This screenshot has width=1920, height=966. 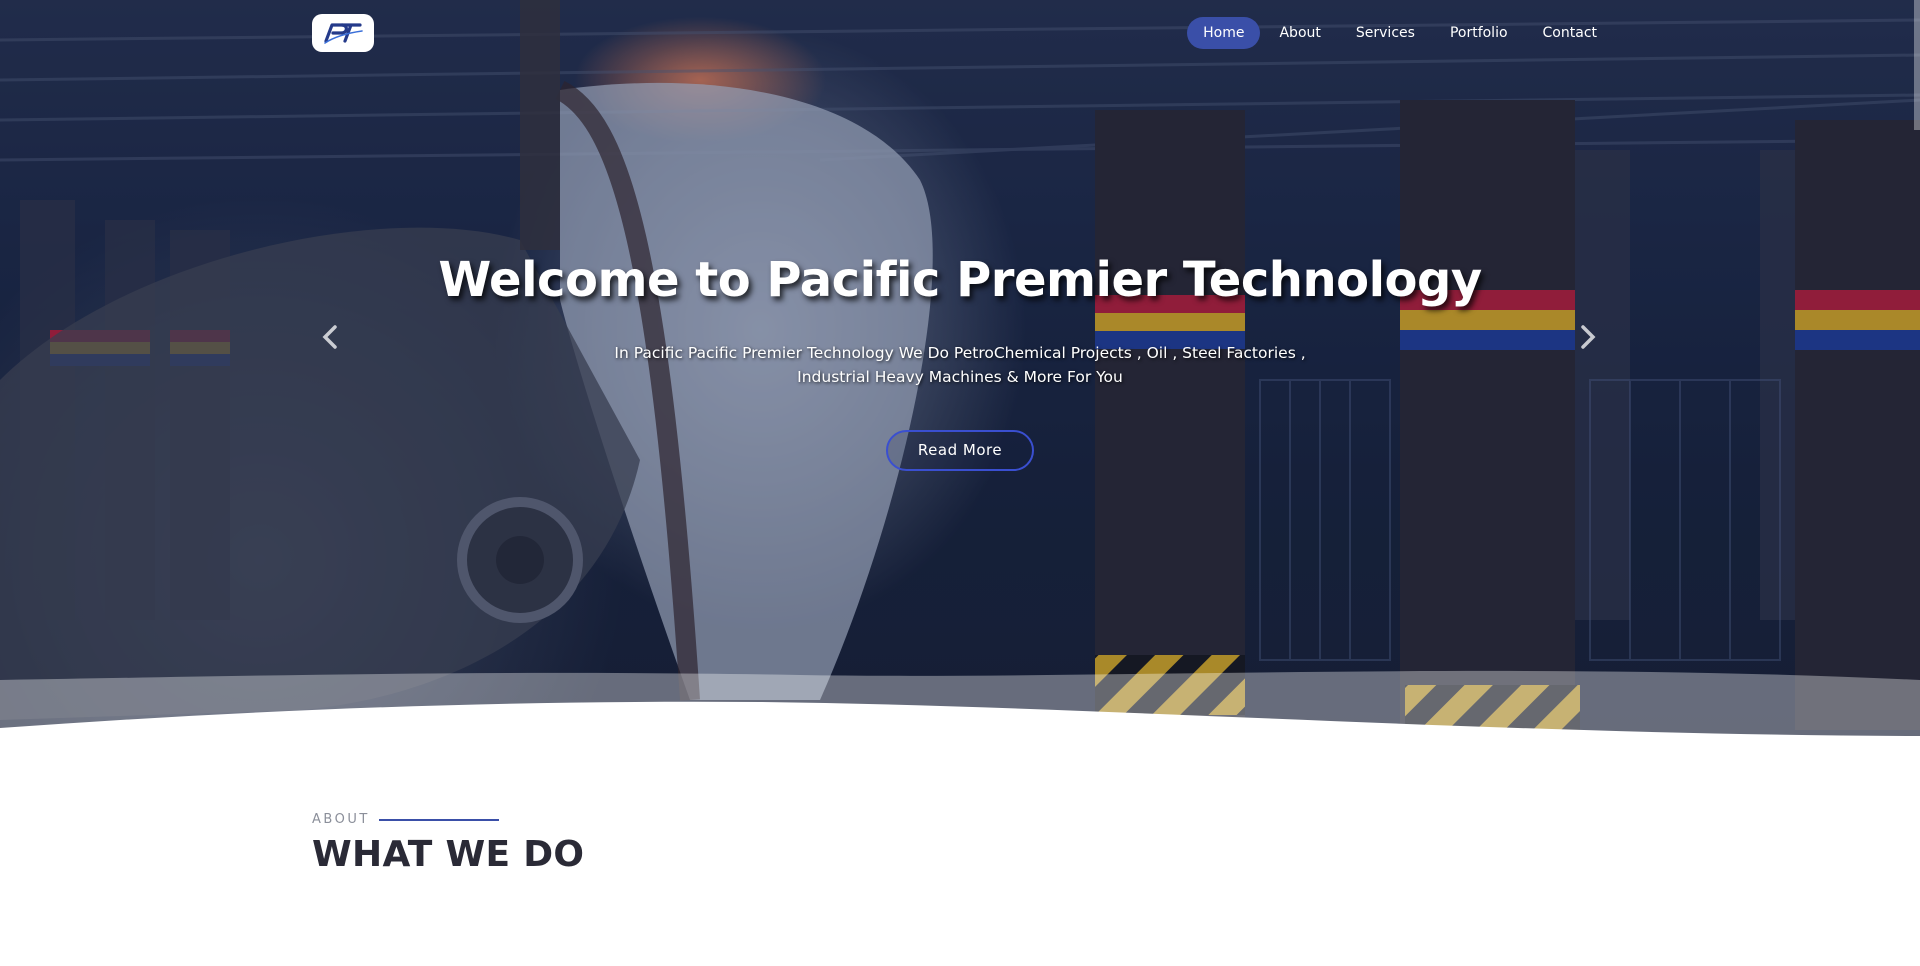 I want to click on main-navigation: Home About Services Portfolio Contact, so click(x=1398, y=33).